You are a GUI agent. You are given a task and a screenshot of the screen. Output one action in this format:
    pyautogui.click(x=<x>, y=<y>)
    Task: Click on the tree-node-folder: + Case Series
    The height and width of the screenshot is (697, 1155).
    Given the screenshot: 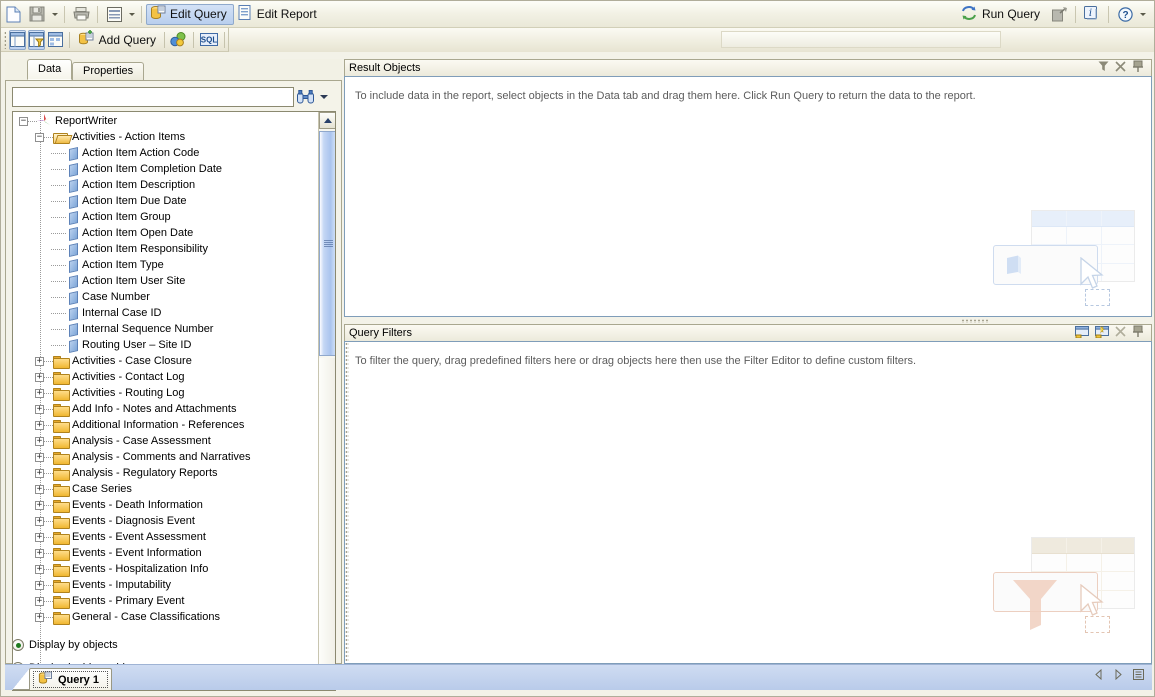 What is the action you would take?
    pyautogui.click(x=165, y=489)
    